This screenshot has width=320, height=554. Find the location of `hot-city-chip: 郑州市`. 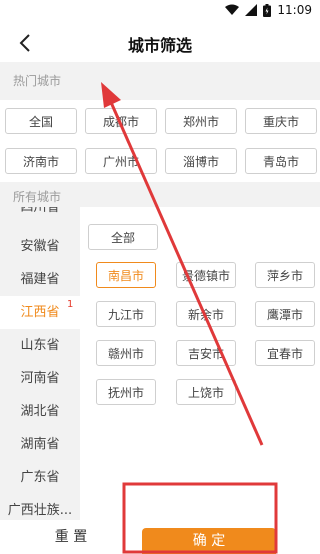

hot-city-chip: 郑州市 is located at coordinates (201, 121).